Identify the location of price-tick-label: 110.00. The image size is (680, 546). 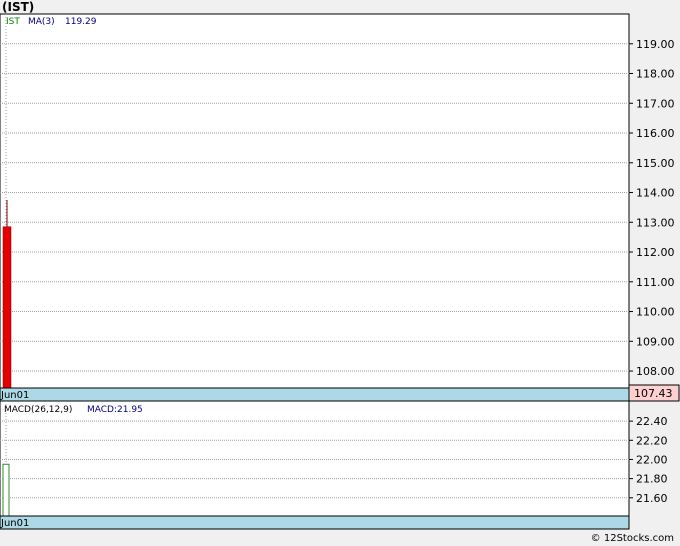
(655, 312).